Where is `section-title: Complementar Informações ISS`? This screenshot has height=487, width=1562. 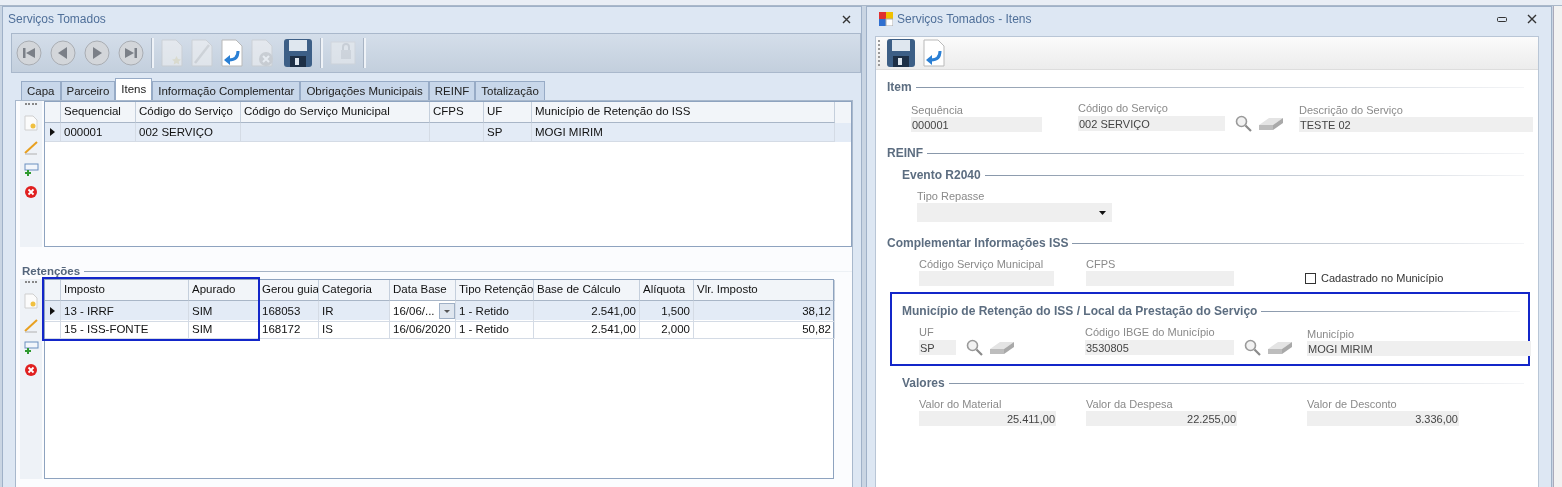 section-title: Complementar Informações ISS is located at coordinates (978, 243).